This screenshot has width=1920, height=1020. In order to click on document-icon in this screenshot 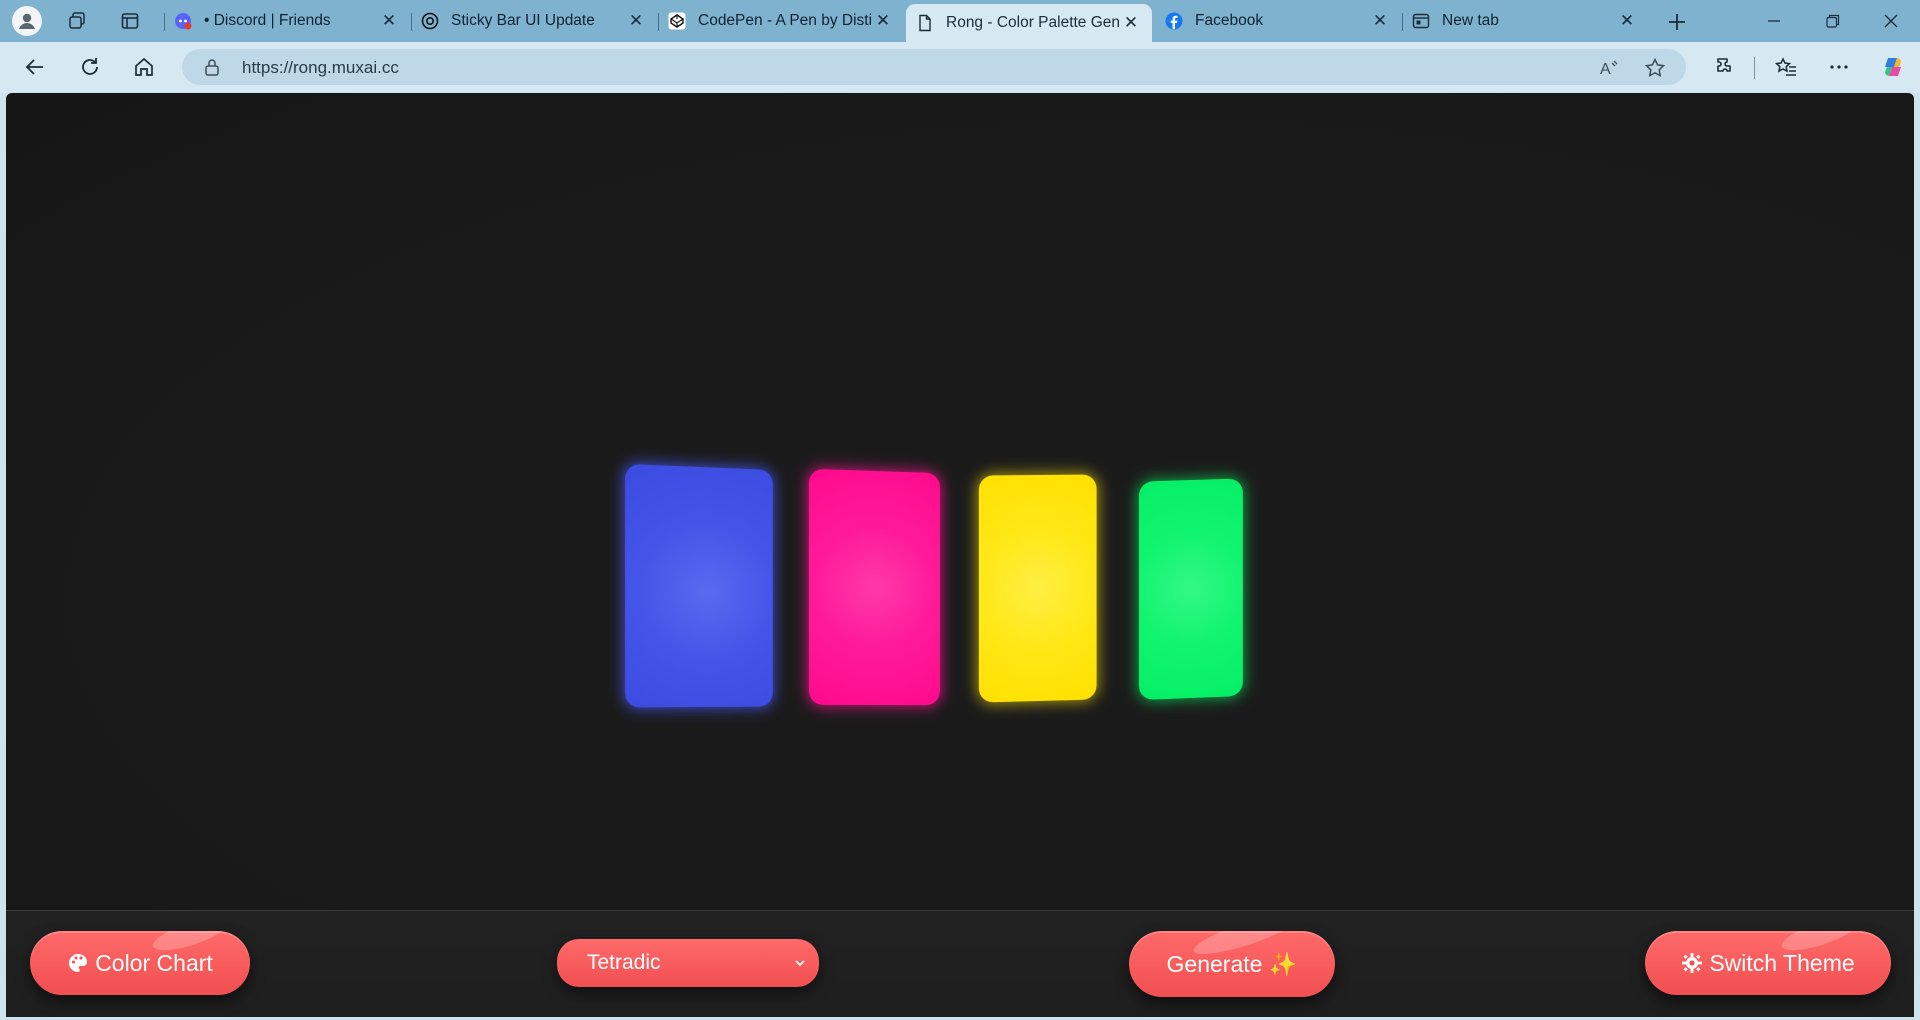, I will do `click(925, 23)`.